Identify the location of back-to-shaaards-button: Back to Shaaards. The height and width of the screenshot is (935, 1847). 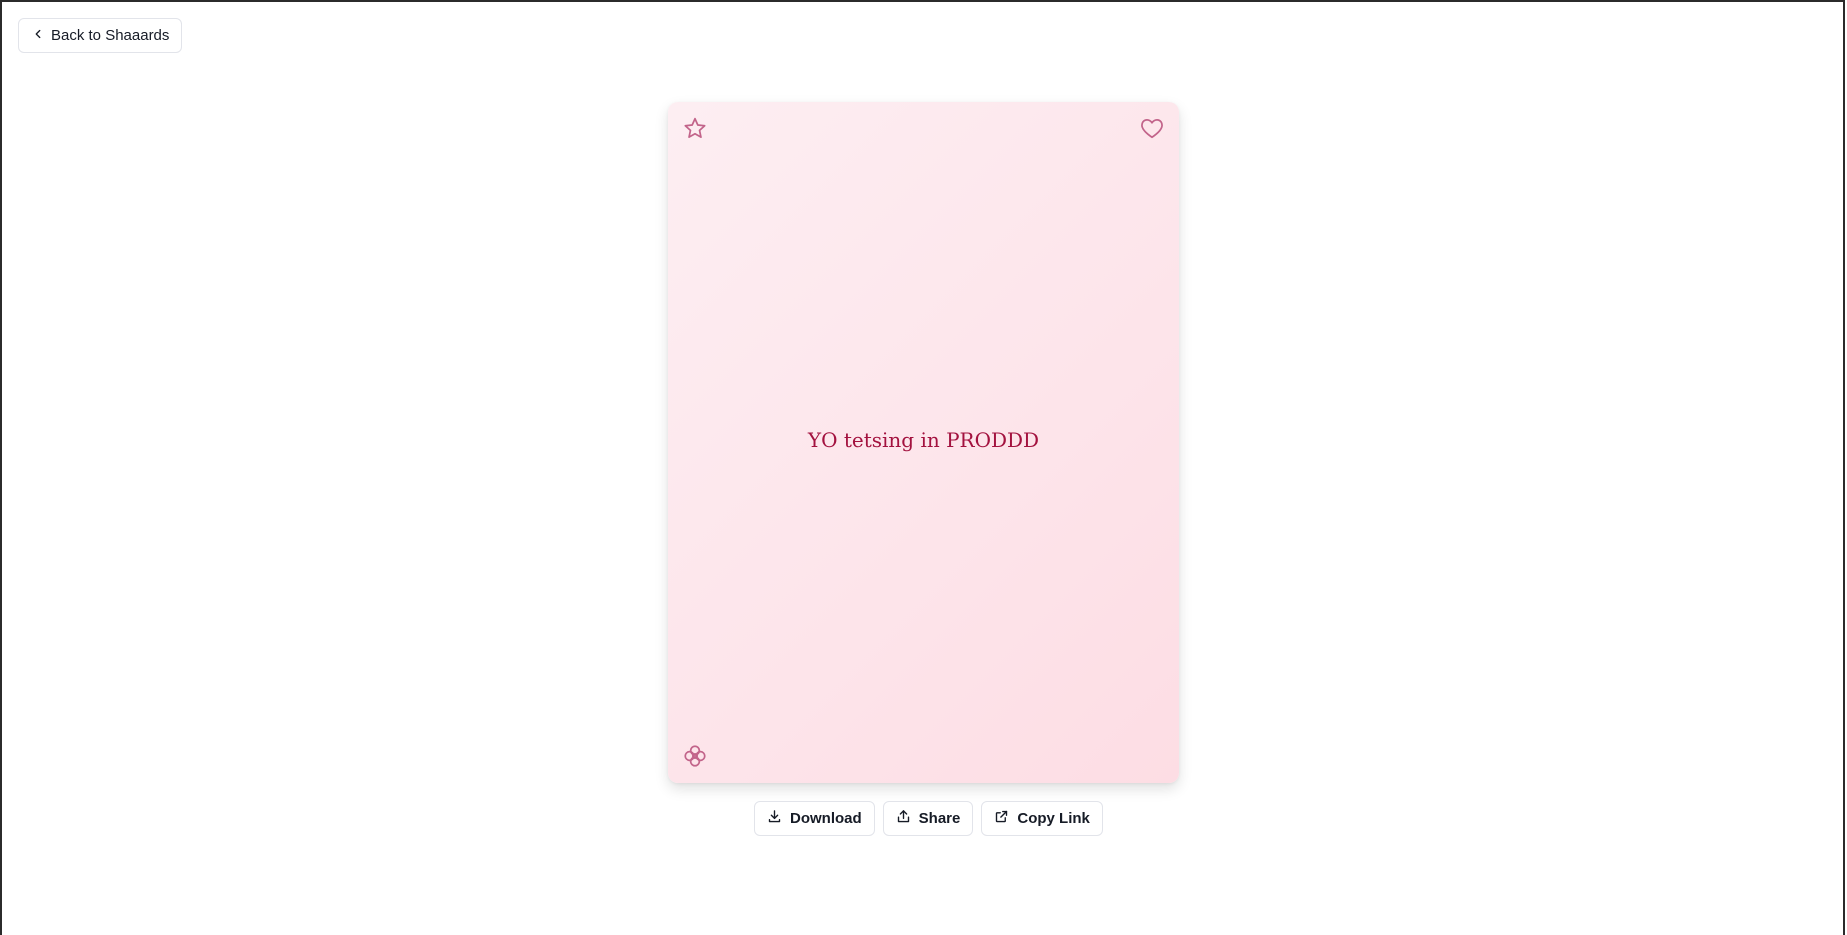
(100, 35).